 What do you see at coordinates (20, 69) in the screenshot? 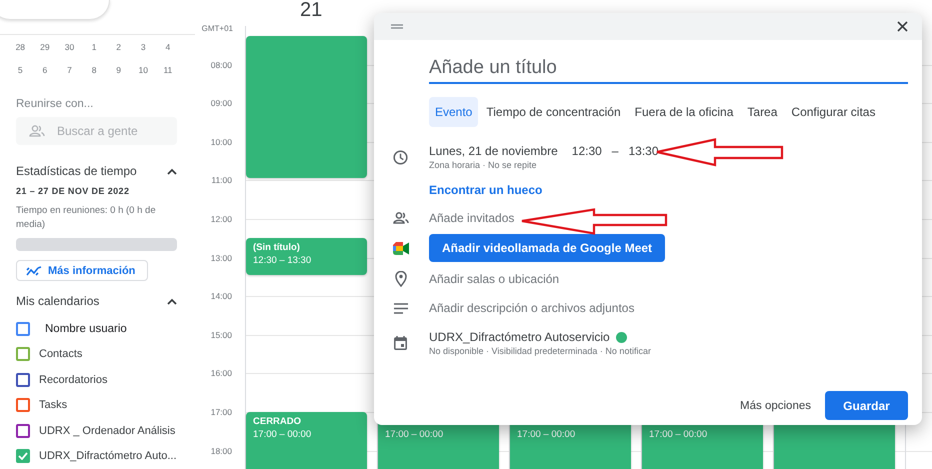
I see `calendar-day: 5` at bounding box center [20, 69].